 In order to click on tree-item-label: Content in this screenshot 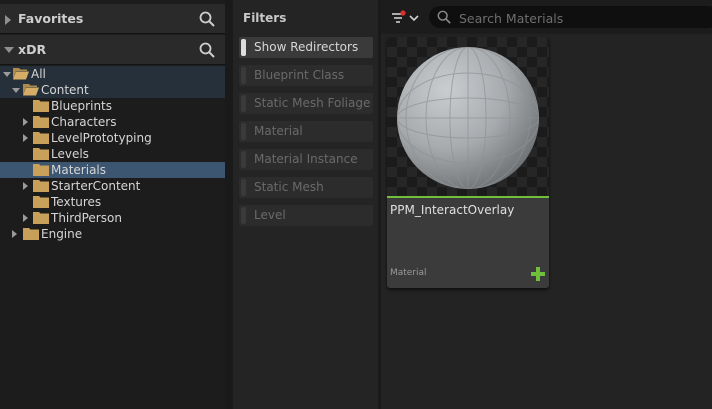, I will do `click(65, 90)`.